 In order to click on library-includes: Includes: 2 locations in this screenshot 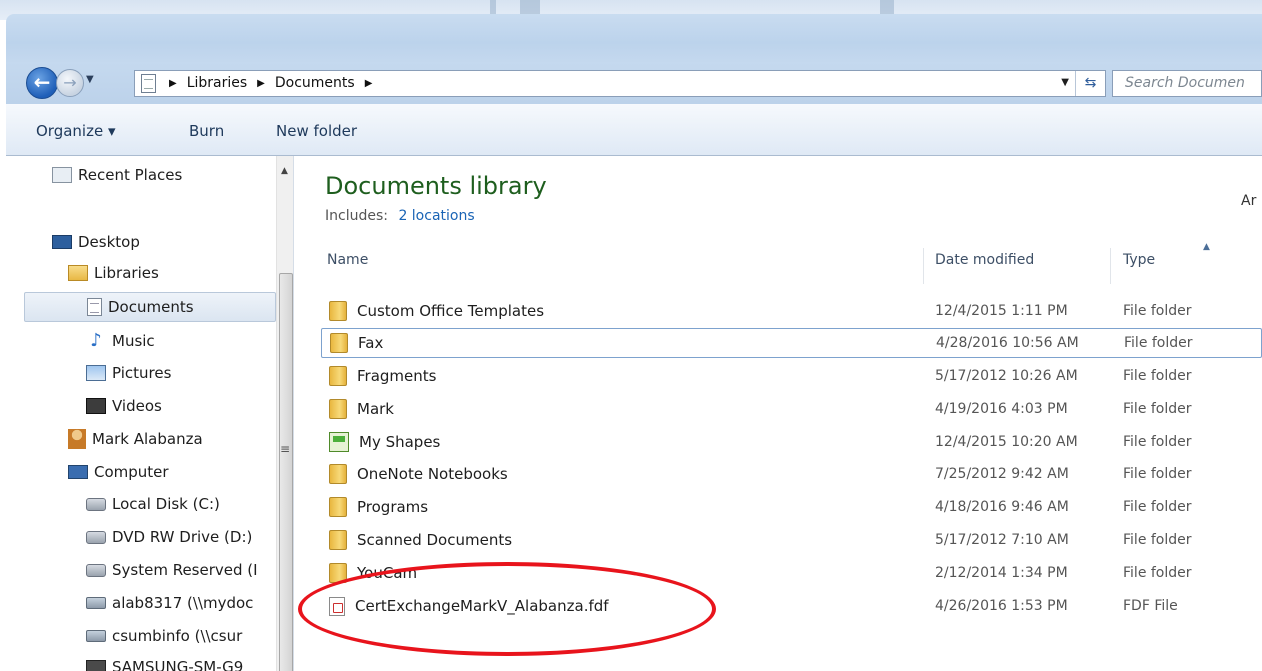, I will do `click(400, 216)`.